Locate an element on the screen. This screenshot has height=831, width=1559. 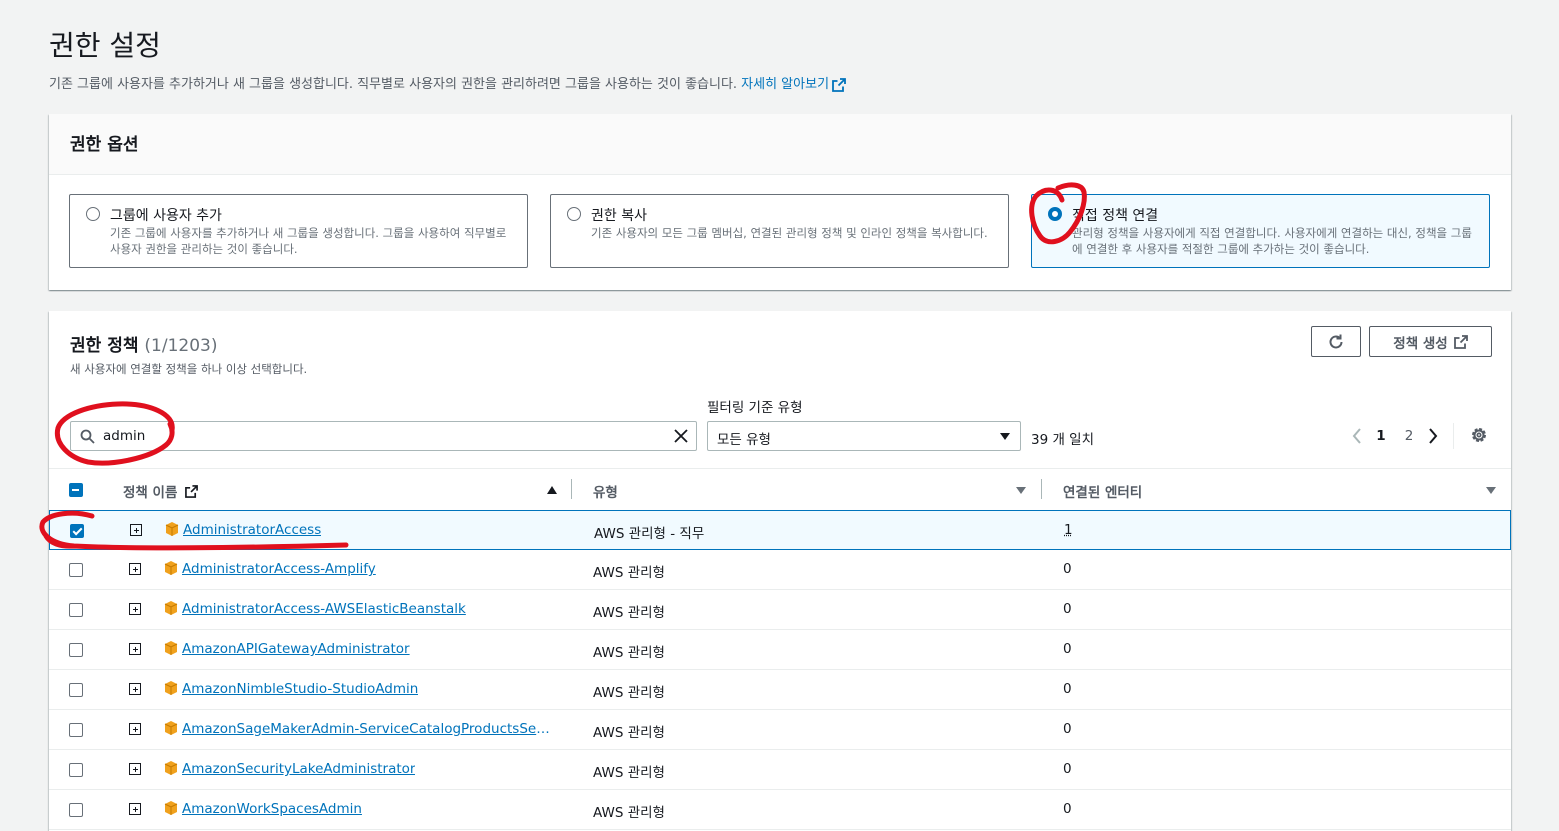
filter-type-select: 모든 유형 is located at coordinates (864, 436).